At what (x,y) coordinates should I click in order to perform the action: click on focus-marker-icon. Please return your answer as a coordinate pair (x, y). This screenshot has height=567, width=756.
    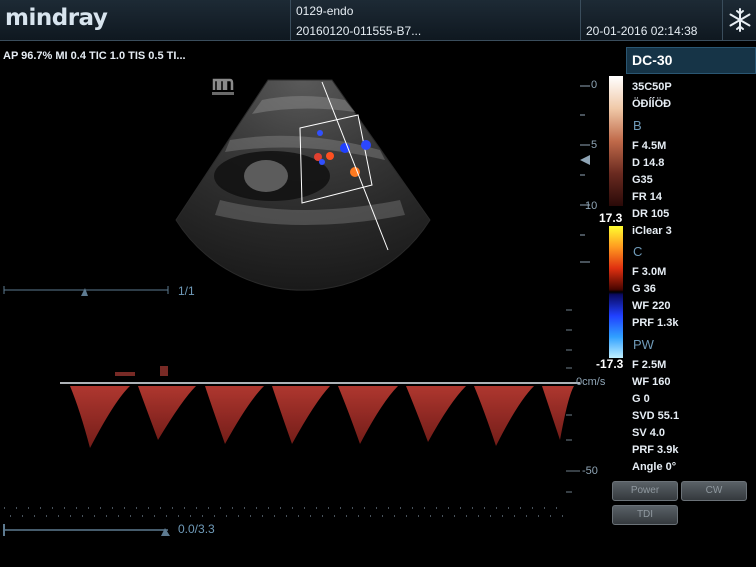
    Looking at the image, I should click on (585, 160).